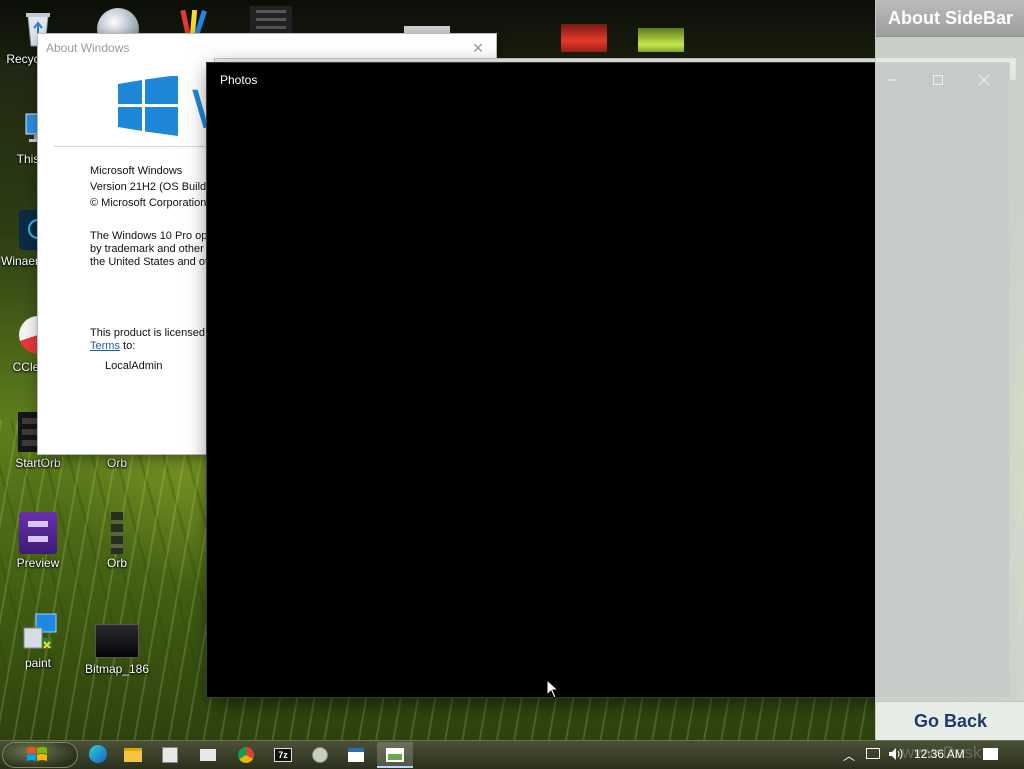 The image size is (1024, 769). What do you see at coordinates (136, 171) in the screenshot?
I see `product-name: Microsoft Windows` at bounding box center [136, 171].